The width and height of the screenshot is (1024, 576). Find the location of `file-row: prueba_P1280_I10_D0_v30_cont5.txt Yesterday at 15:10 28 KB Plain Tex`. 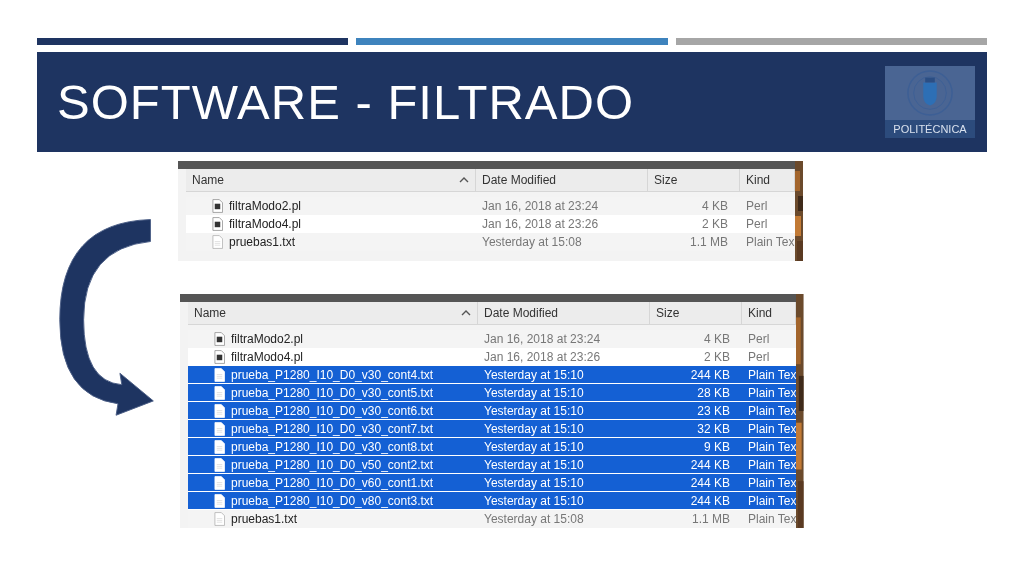

file-row: prueba_P1280_I10_D0_v30_cont5.txt Yesterday at 15:10 28 KB Plain Tex is located at coordinates (492, 393).